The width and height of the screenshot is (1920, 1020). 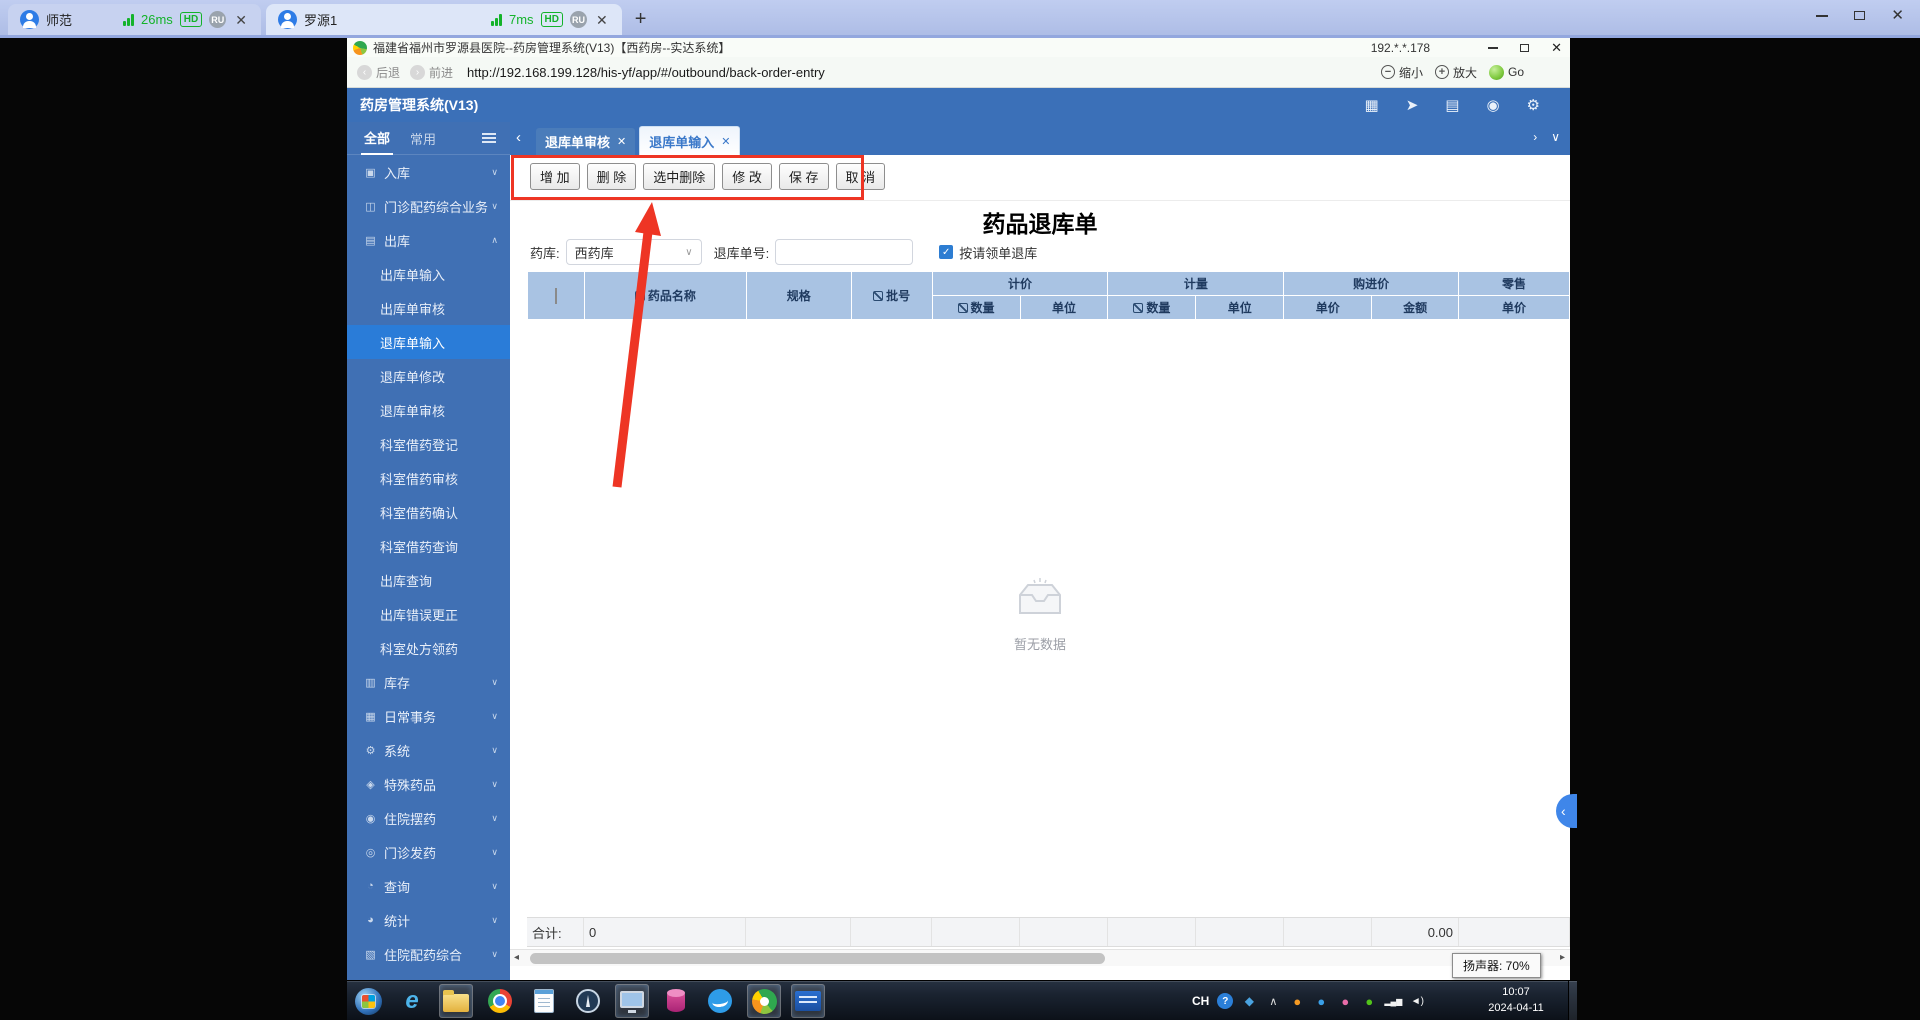 I want to click on sidebar-item-系统: ⚙ 系统 ∨, so click(x=428, y=750).